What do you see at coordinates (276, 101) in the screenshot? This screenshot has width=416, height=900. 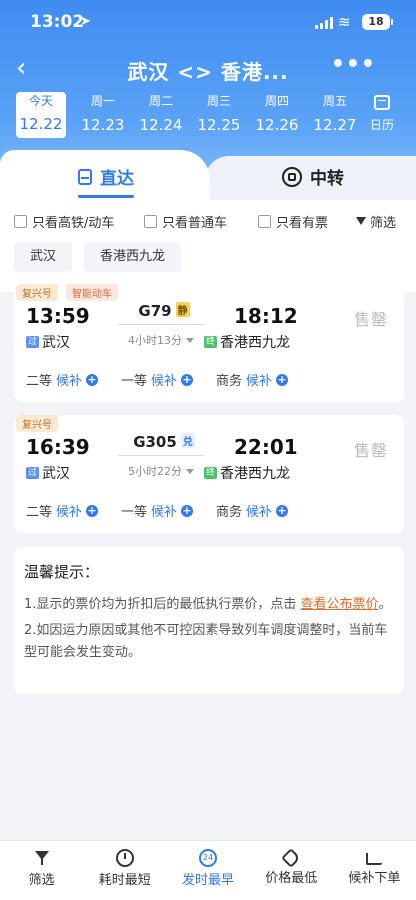 I see `date-weekday: 周四` at bounding box center [276, 101].